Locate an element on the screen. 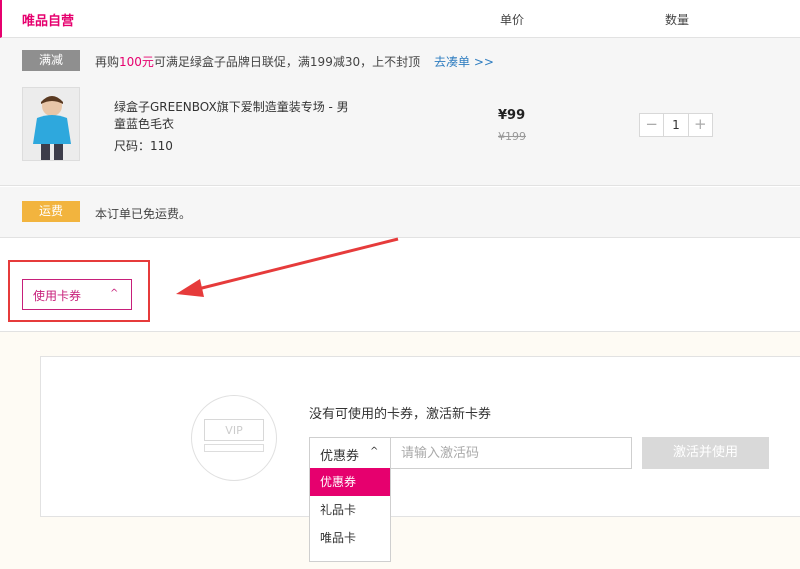 This screenshot has height=569, width=800. shipping-text: 本订单已免运费。 is located at coordinates (143, 214).